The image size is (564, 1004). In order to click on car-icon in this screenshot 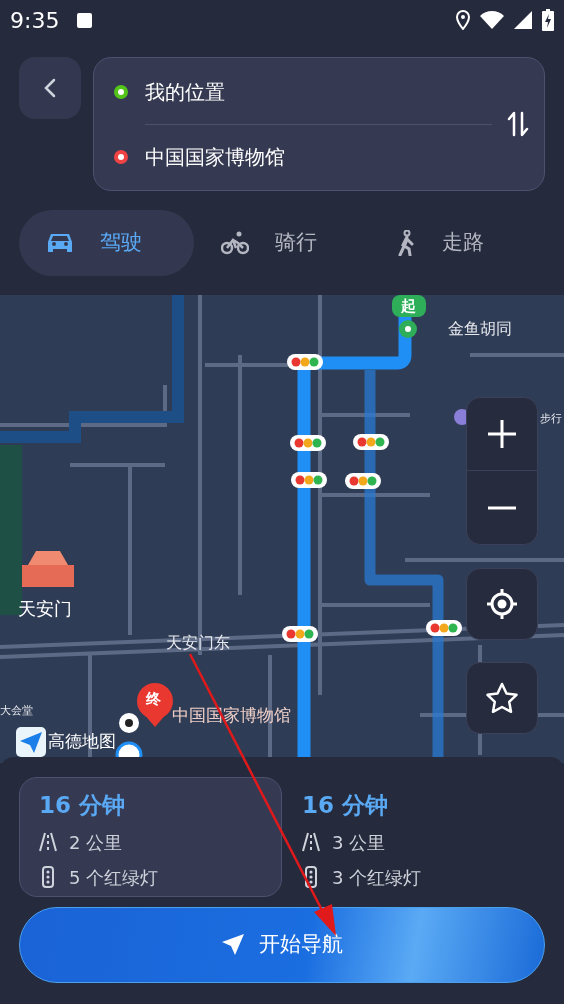, I will do `click(60, 243)`.